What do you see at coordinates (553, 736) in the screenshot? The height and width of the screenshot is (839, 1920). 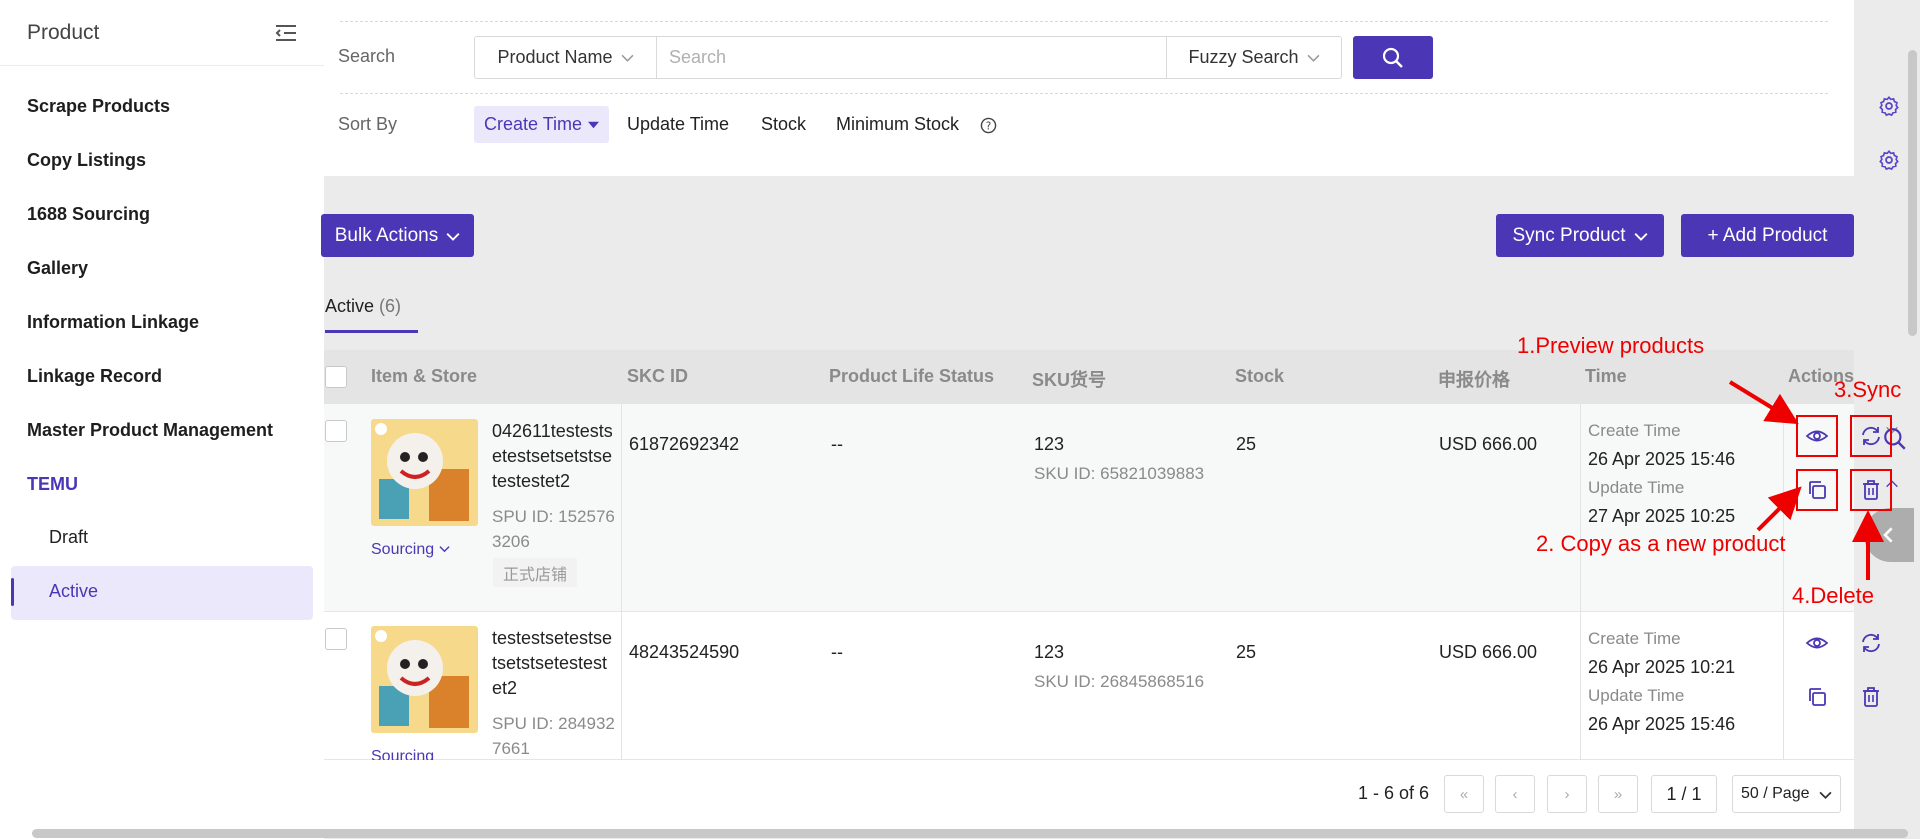 I see `spu-id: SPU ID: 2849327661` at bounding box center [553, 736].